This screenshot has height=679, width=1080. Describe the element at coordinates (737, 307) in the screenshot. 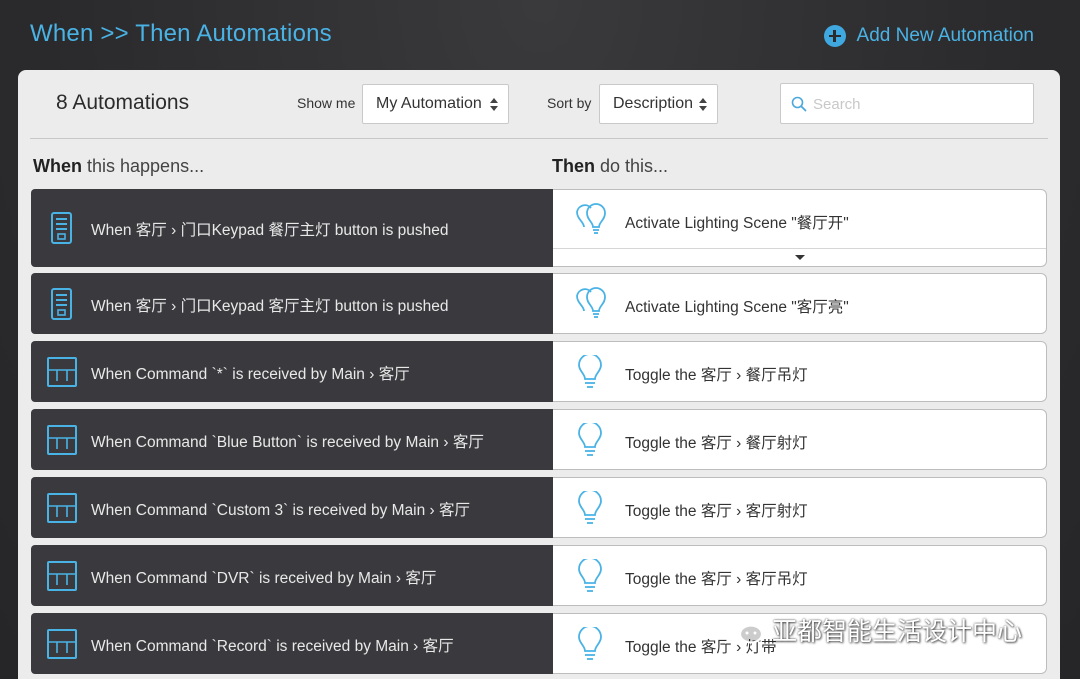

I see `then-text: Activate Lighting Scene "客厅亮"` at that location.